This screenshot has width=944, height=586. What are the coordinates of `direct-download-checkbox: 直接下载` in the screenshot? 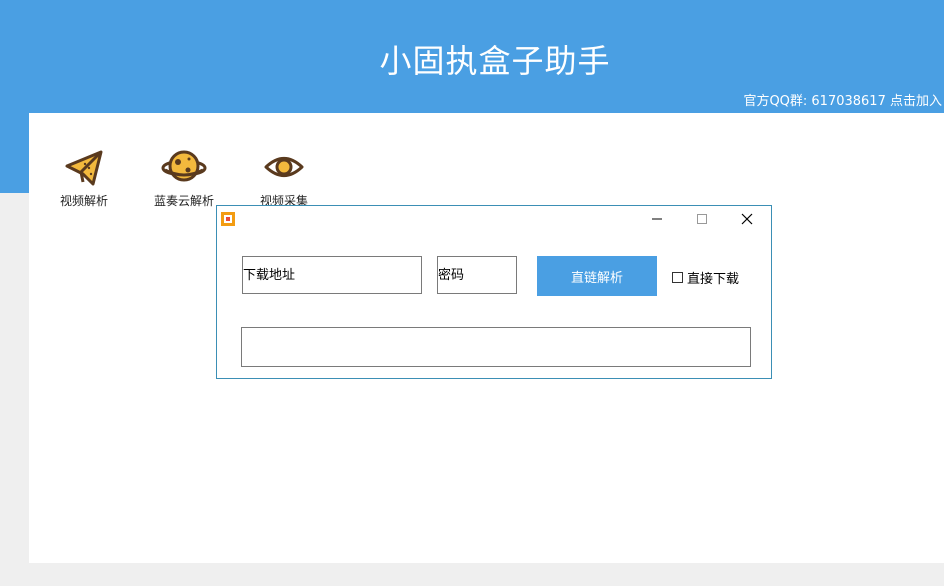 It's located at (705, 277).